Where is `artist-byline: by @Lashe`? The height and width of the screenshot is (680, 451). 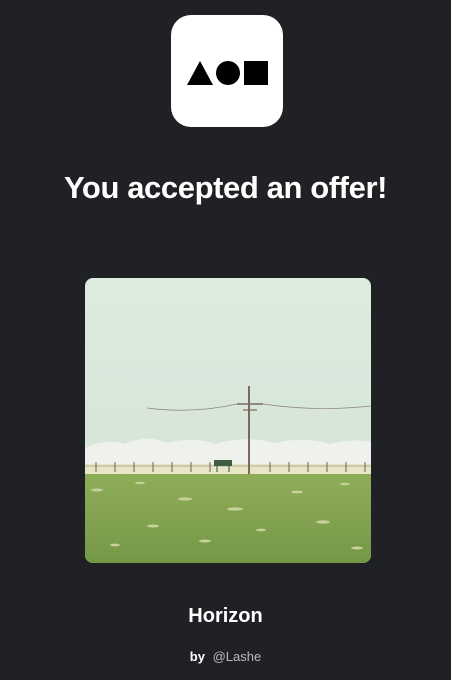 artist-byline: by @Lashe is located at coordinates (225, 657).